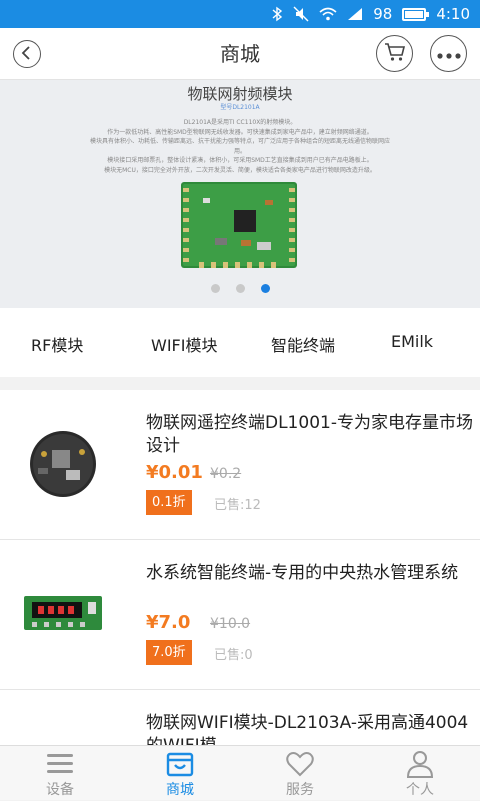  What do you see at coordinates (303, 344) in the screenshot?
I see `category-terminal: 智能终端` at bounding box center [303, 344].